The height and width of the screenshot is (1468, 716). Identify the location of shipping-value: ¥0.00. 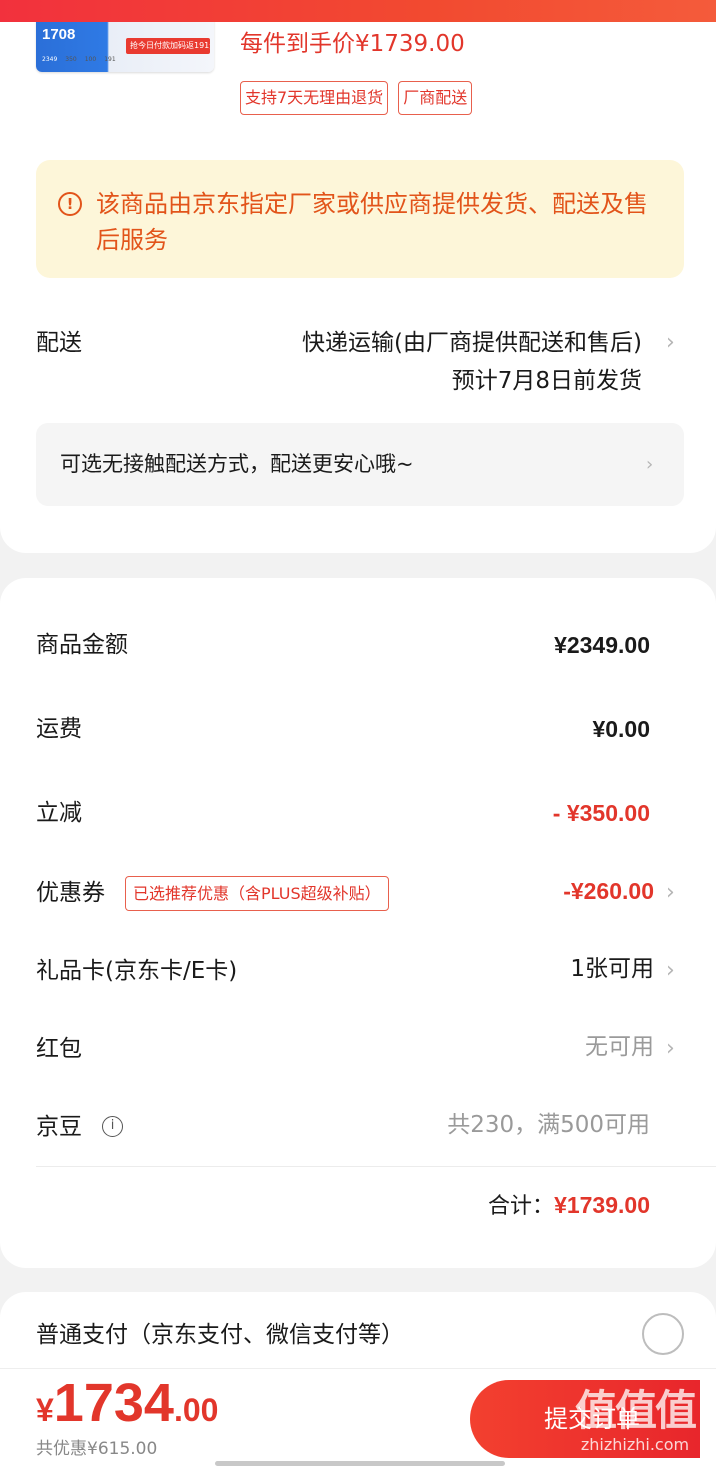
(621, 729).